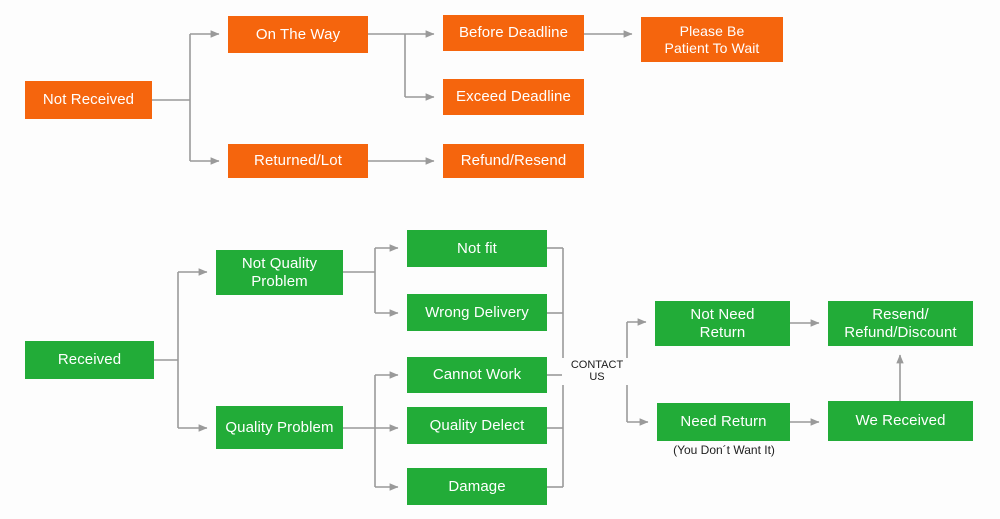 The image size is (1000, 519). I want to click on node-damage: Damage, so click(477, 486).